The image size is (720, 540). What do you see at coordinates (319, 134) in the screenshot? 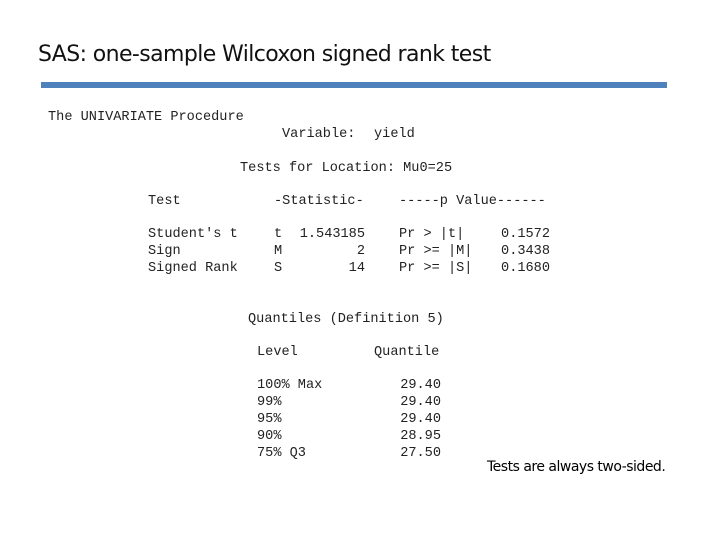
I see `variable-label: Variable:` at bounding box center [319, 134].